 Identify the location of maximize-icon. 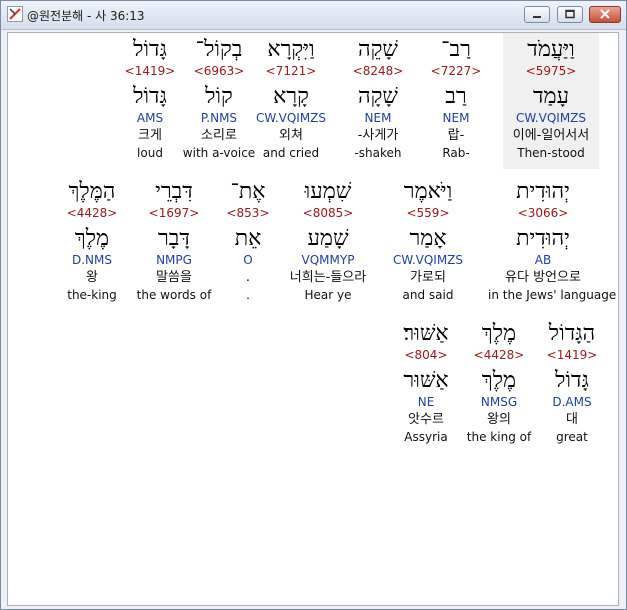
(570, 14).